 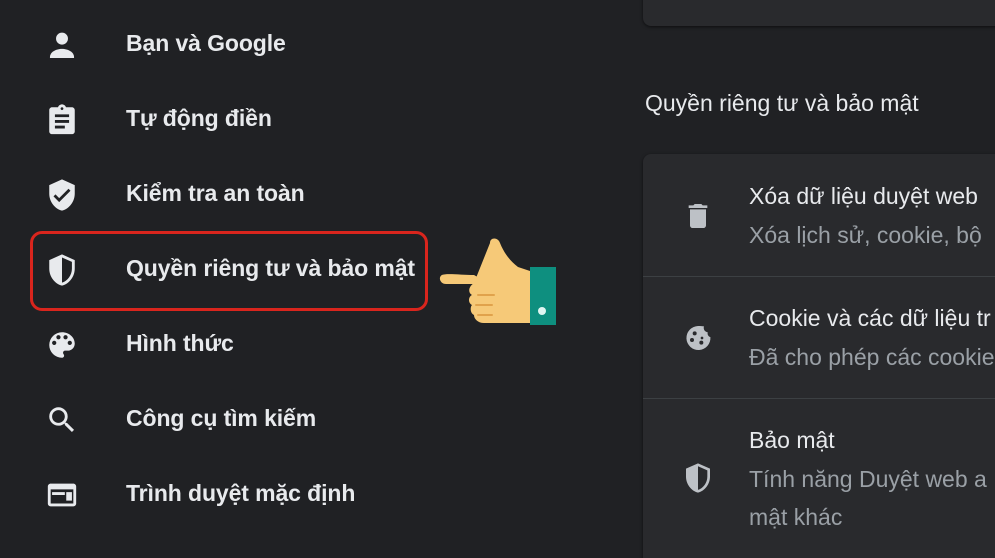 What do you see at coordinates (199, 118) in the screenshot?
I see `sidebar-item-label: Tự động điền` at bounding box center [199, 118].